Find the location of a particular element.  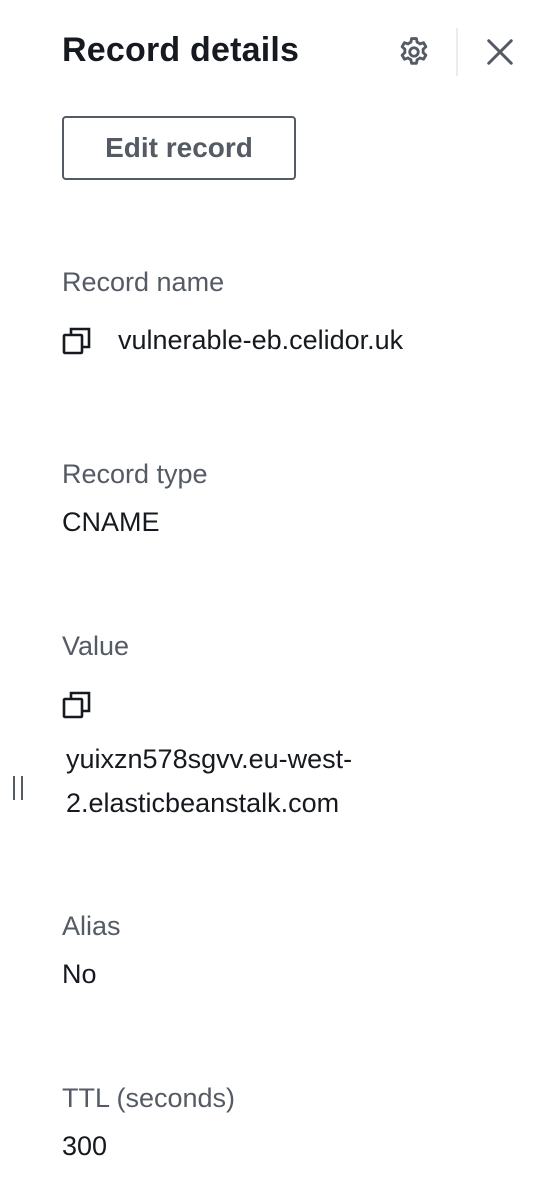

alias-value: No is located at coordinates (79, 974).